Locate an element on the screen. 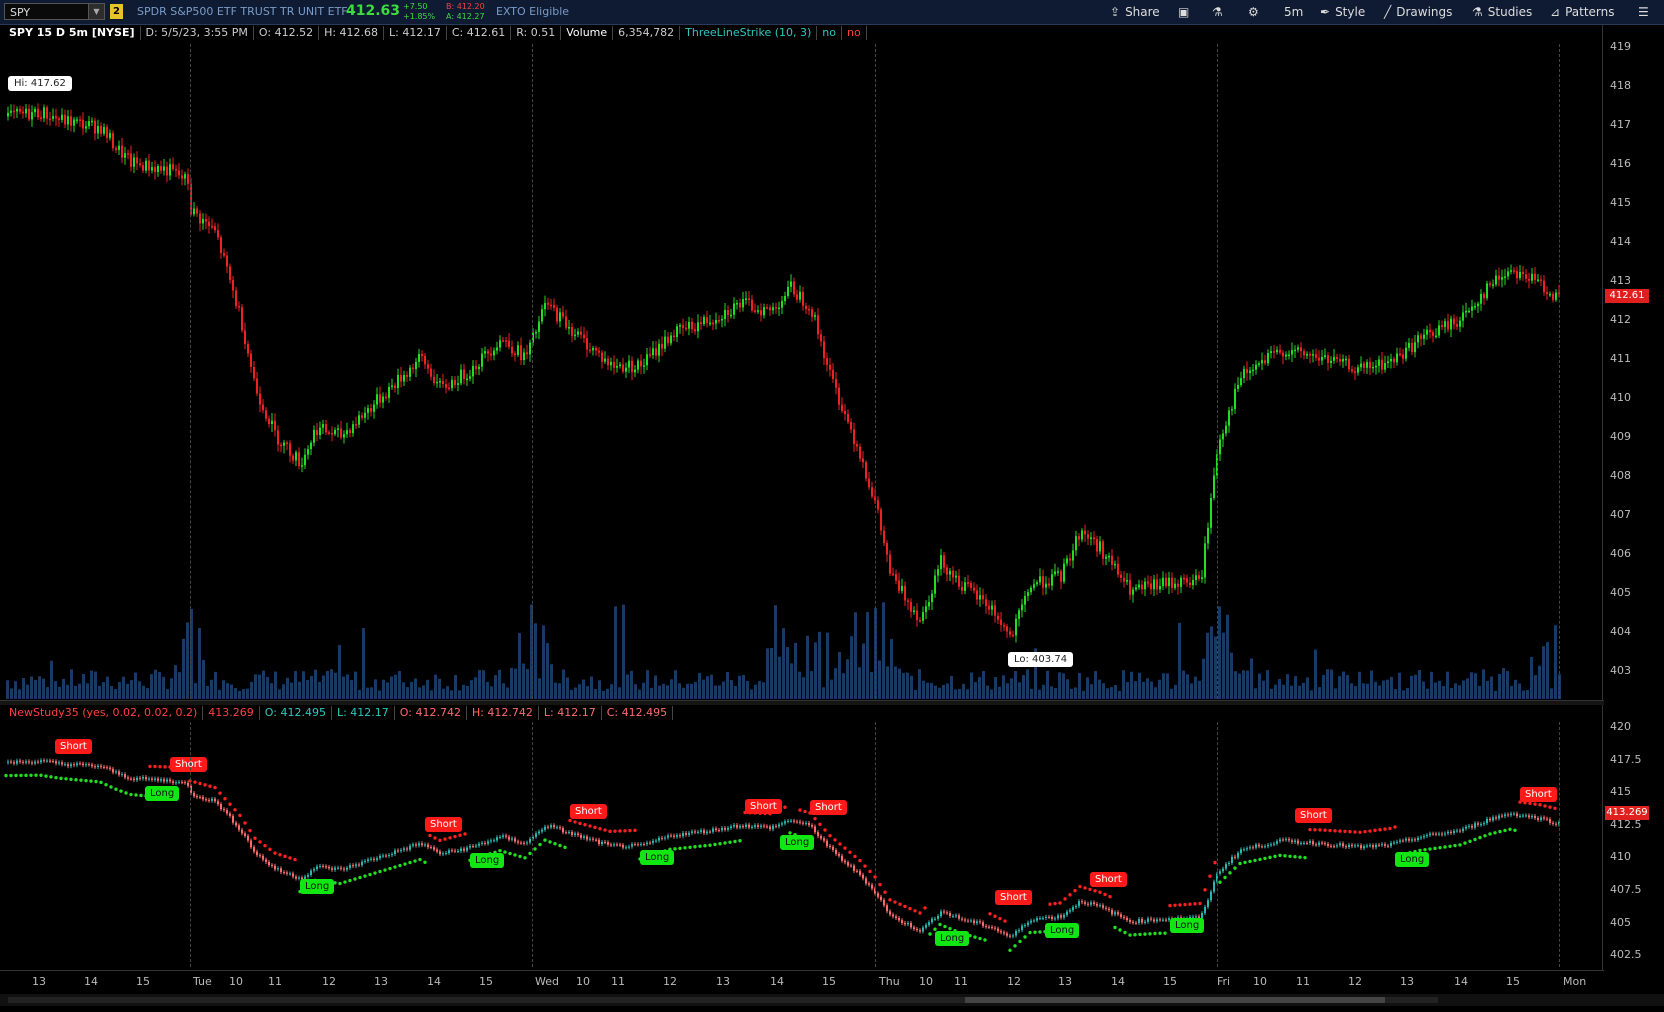  studies-button: ⚗ Studies is located at coordinates (1502, 12).